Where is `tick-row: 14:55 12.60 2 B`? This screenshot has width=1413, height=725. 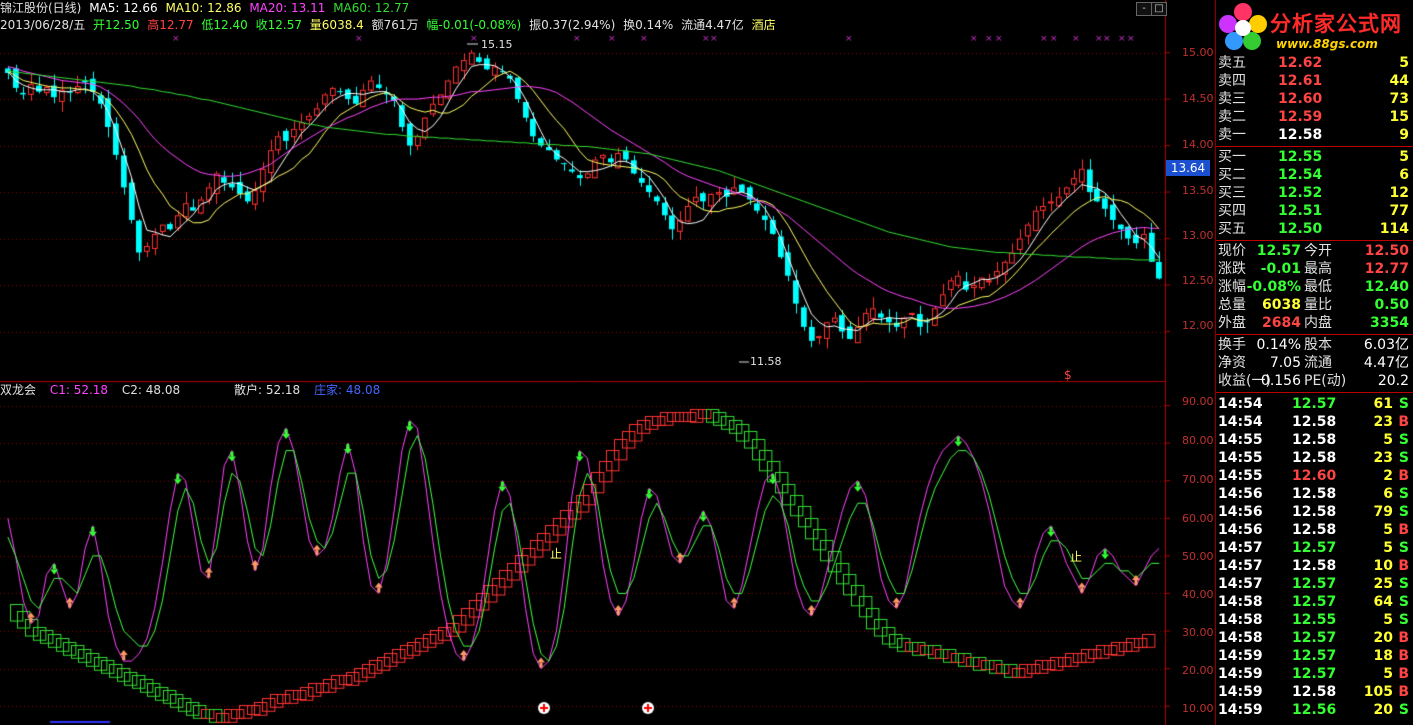 tick-row: 14:55 12.60 2 B is located at coordinates (1314, 476).